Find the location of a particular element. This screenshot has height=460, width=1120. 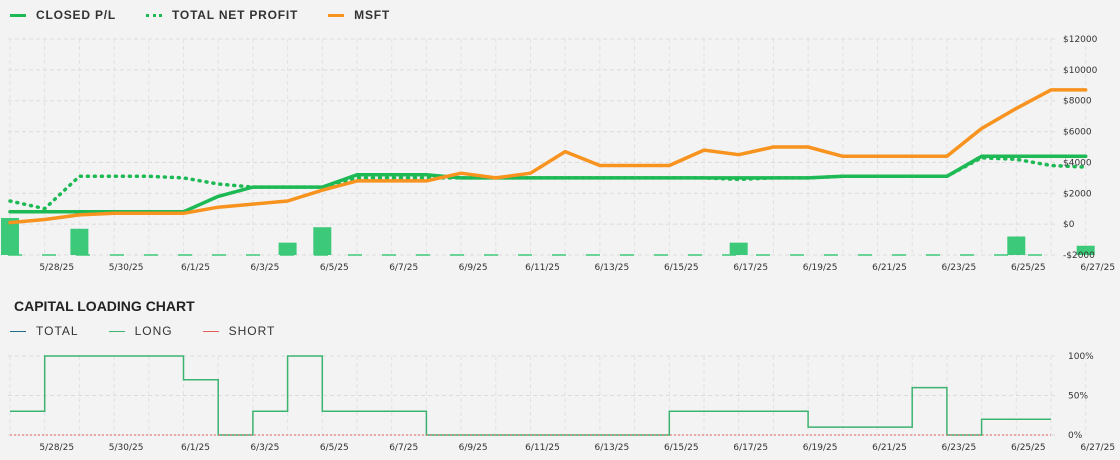

main-x-tick-label: 6/25/25 is located at coordinates (1028, 268).